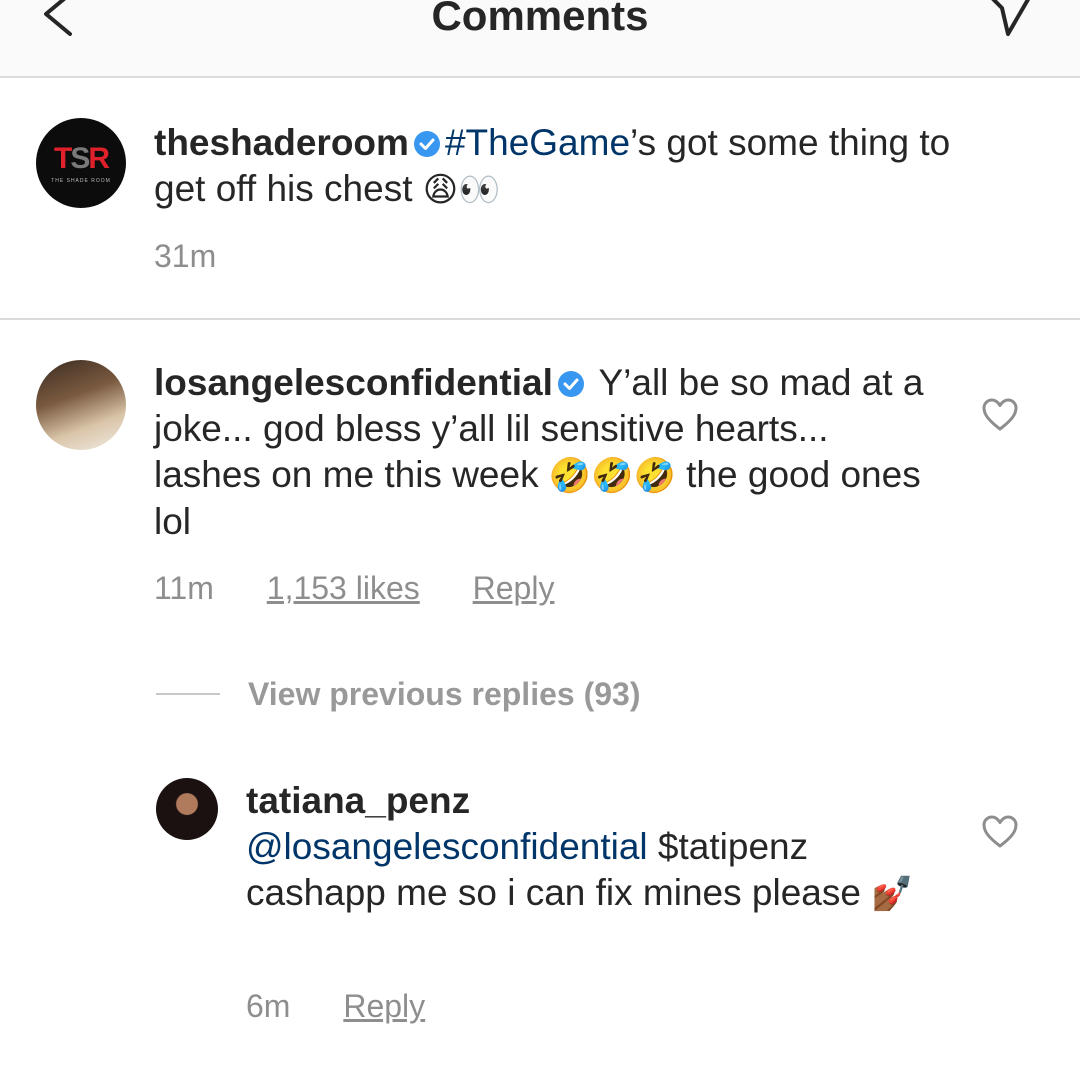 The height and width of the screenshot is (1080, 1080). What do you see at coordinates (268, 1006) in the screenshot?
I see `reply-timestamp: 6m` at bounding box center [268, 1006].